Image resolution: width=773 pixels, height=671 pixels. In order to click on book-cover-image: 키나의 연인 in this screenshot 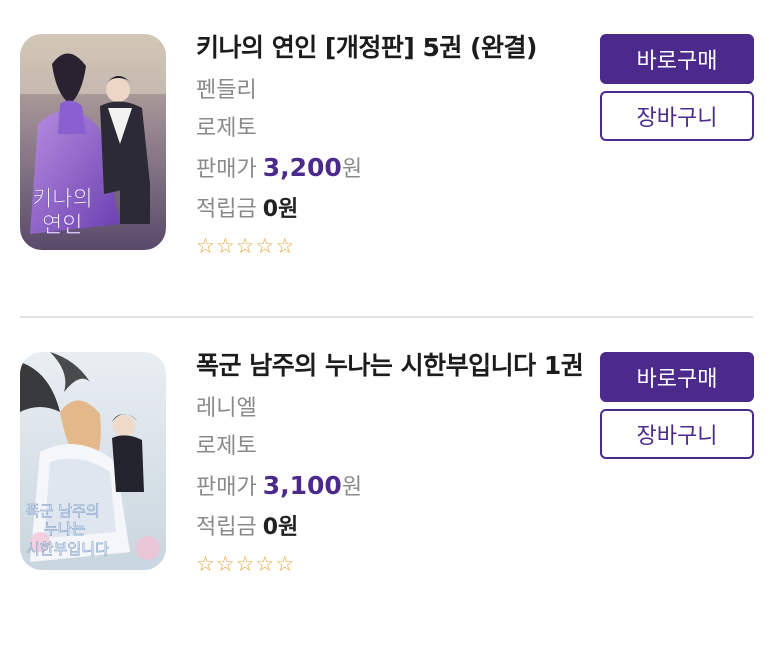, I will do `click(93, 142)`.